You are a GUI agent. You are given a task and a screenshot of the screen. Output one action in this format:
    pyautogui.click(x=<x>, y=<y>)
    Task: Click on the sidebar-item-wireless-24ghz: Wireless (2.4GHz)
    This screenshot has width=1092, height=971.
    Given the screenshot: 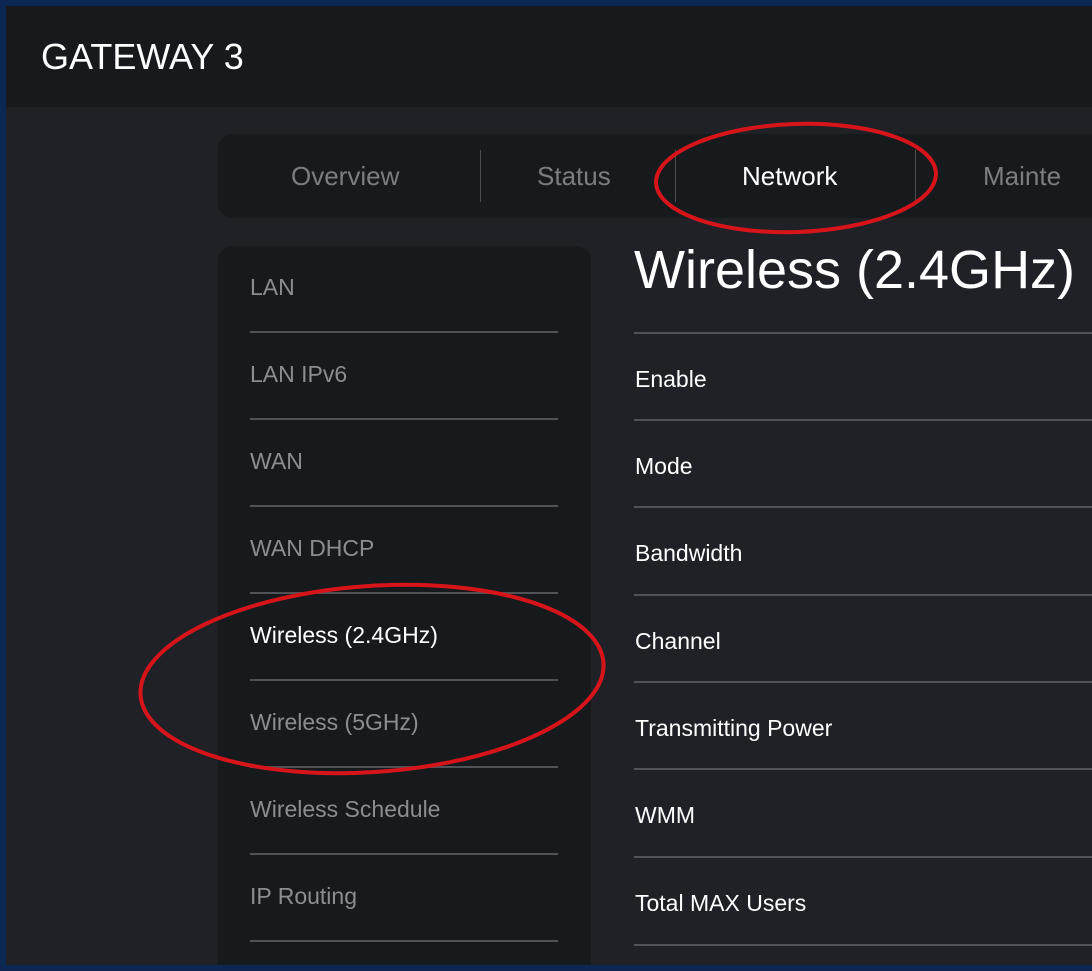 What is the action you would take?
    pyautogui.click(x=404, y=637)
    